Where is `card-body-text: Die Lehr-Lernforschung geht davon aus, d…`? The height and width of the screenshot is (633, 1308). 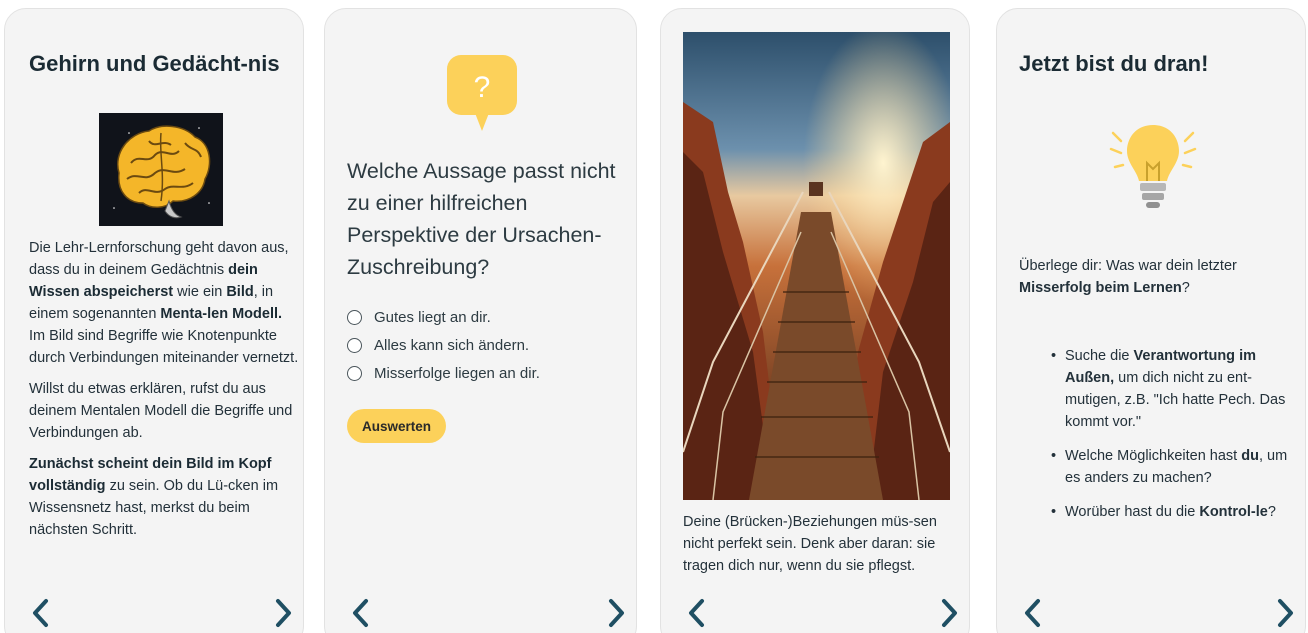 card-body-text: Die Lehr-Lernforschung geht davon aus, d… is located at coordinates (164, 393).